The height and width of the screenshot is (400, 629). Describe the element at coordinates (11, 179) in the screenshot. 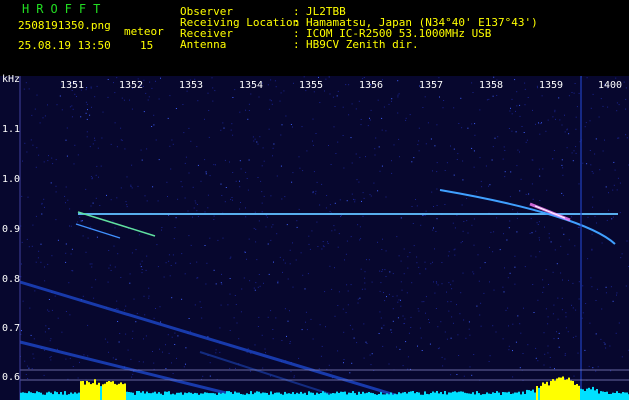

I see `y-tick: 1.0` at that location.